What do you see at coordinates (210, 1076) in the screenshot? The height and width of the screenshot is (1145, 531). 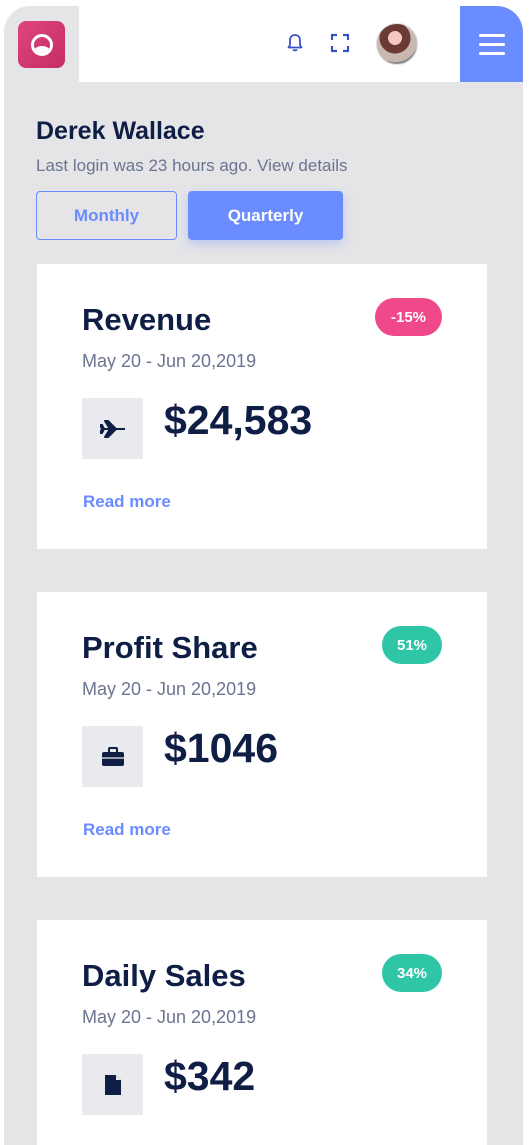 I see `card-value: $342` at bounding box center [210, 1076].